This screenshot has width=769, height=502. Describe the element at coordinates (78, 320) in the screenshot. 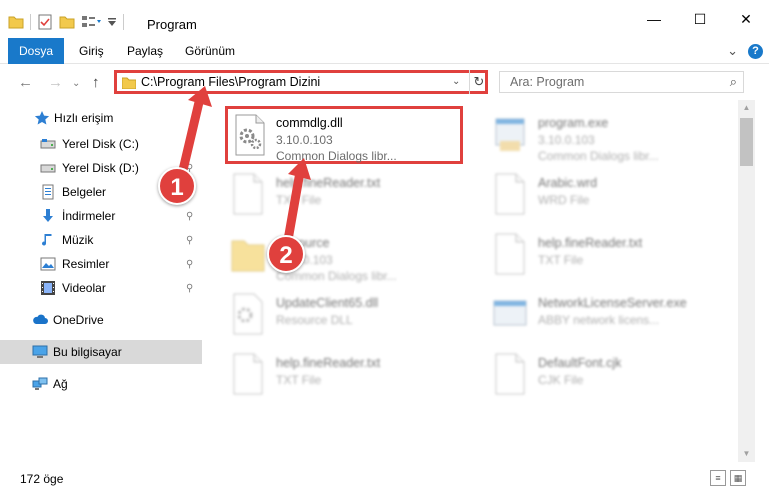

I see `sidebar-item-label: OneDrive` at that location.